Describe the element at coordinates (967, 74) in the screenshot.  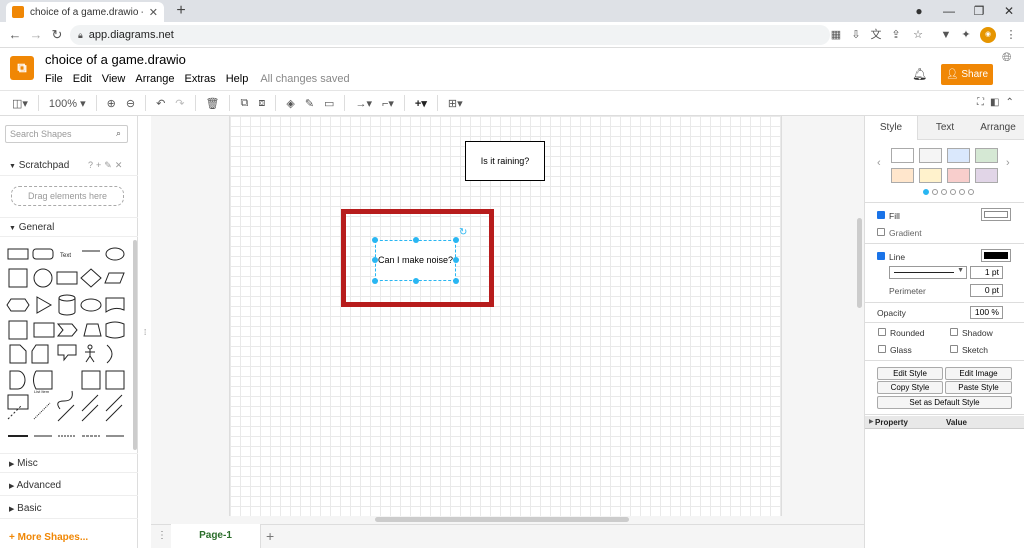
I see `share-button: 👤︎ Share` at that location.